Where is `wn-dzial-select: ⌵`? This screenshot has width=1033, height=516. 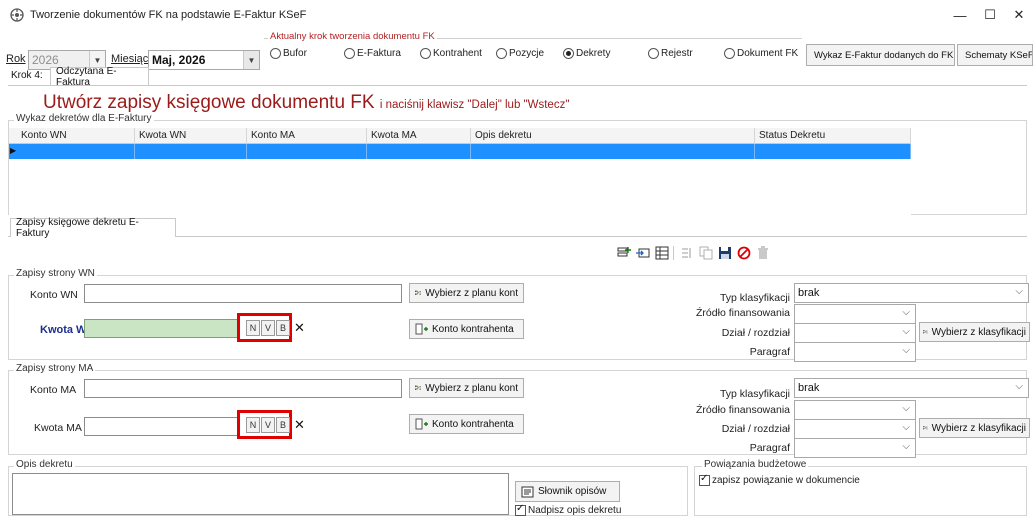 wn-dzial-select: ⌵ is located at coordinates (855, 333).